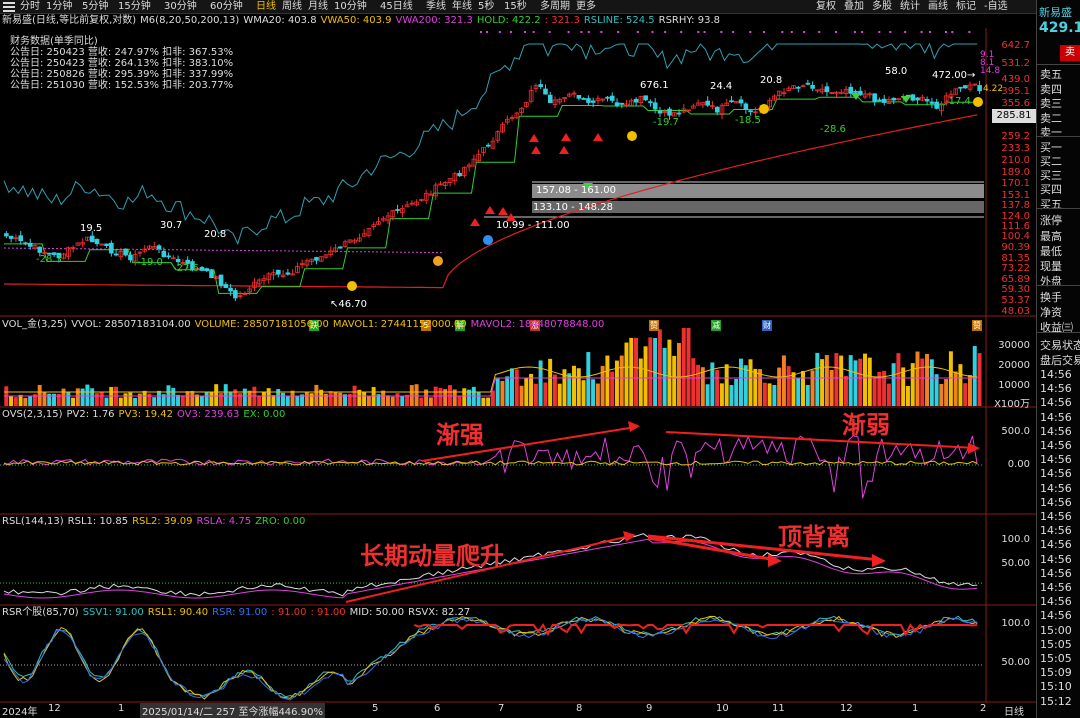  Describe the element at coordinates (226, 7) in the screenshot. I see `period-tab: 60分钟` at that location.